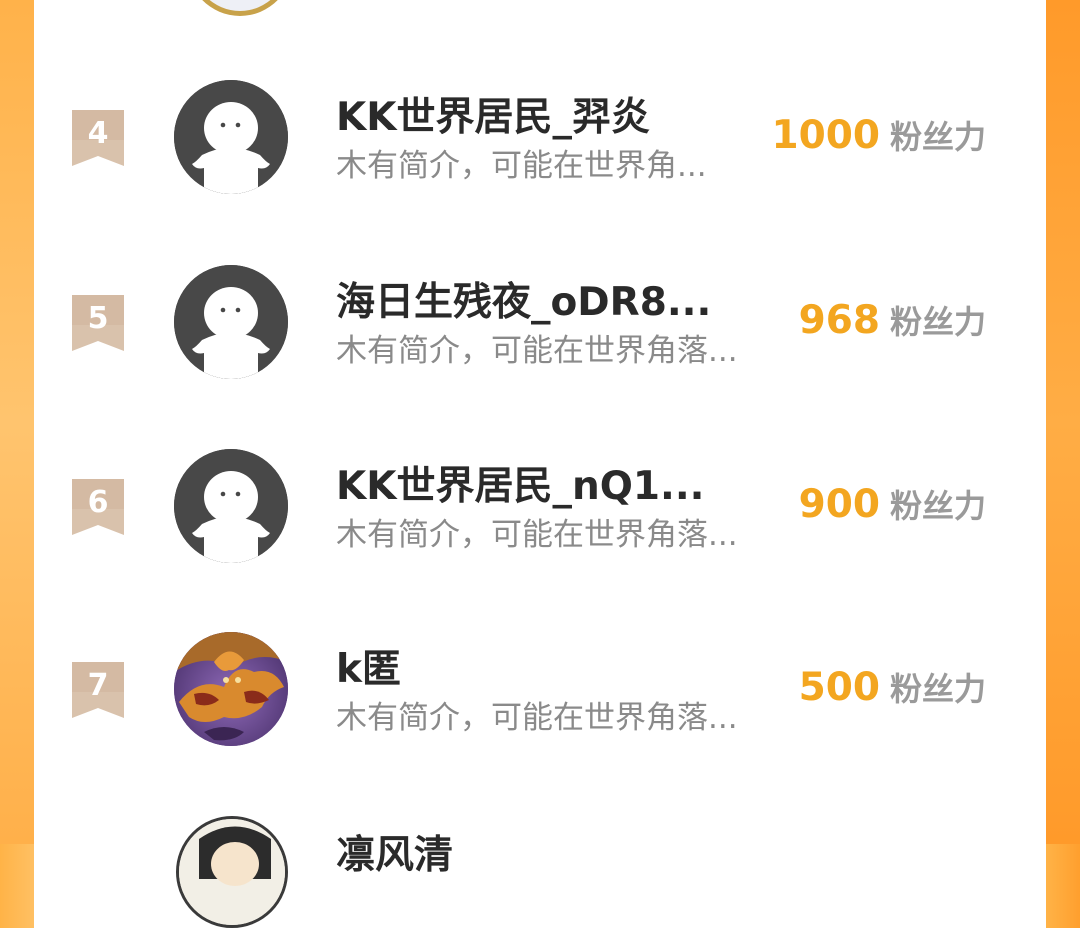 This screenshot has height=928, width=1080. What do you see at coordinates (394, 852) in the screenshot?
I see `next-username-partial: 凛风清` at bounding box center [394, 852].